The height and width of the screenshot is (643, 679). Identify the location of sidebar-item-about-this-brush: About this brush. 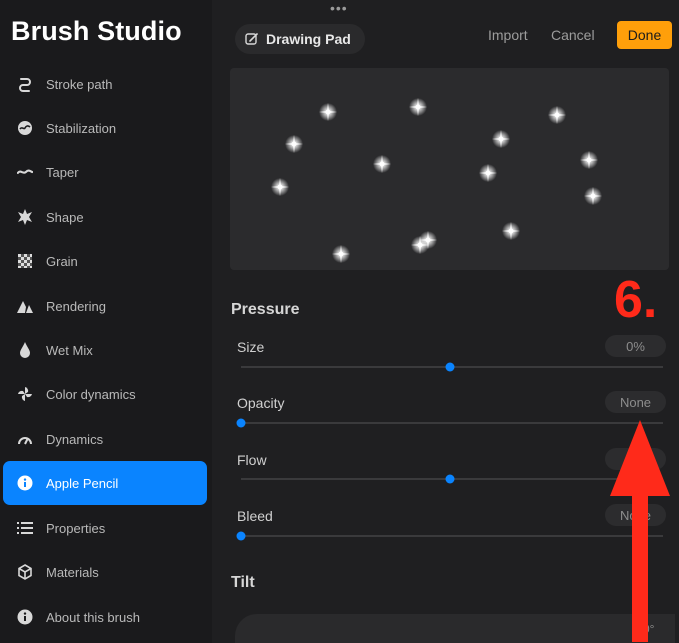
(105, 617).